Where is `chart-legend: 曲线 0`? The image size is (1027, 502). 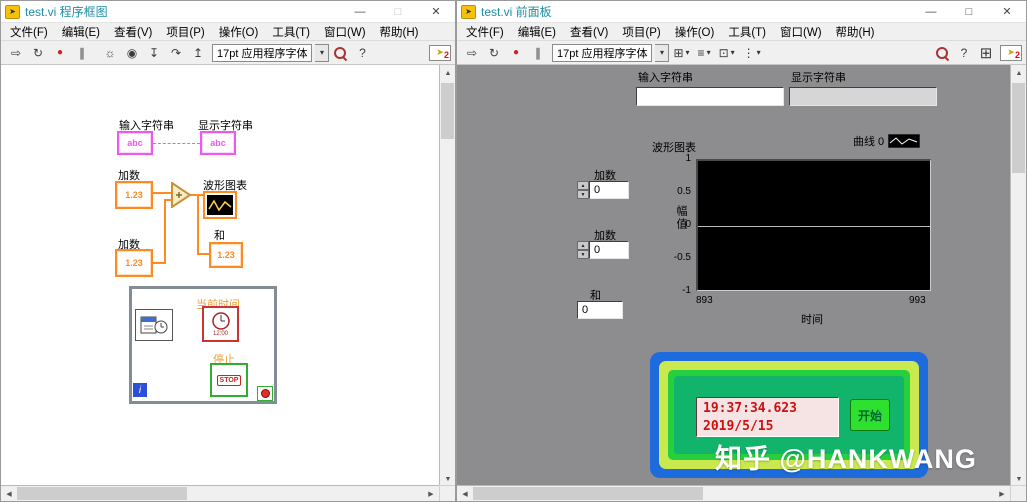
chart-legend: 曲线 0 is located at coordinates (887, 141).